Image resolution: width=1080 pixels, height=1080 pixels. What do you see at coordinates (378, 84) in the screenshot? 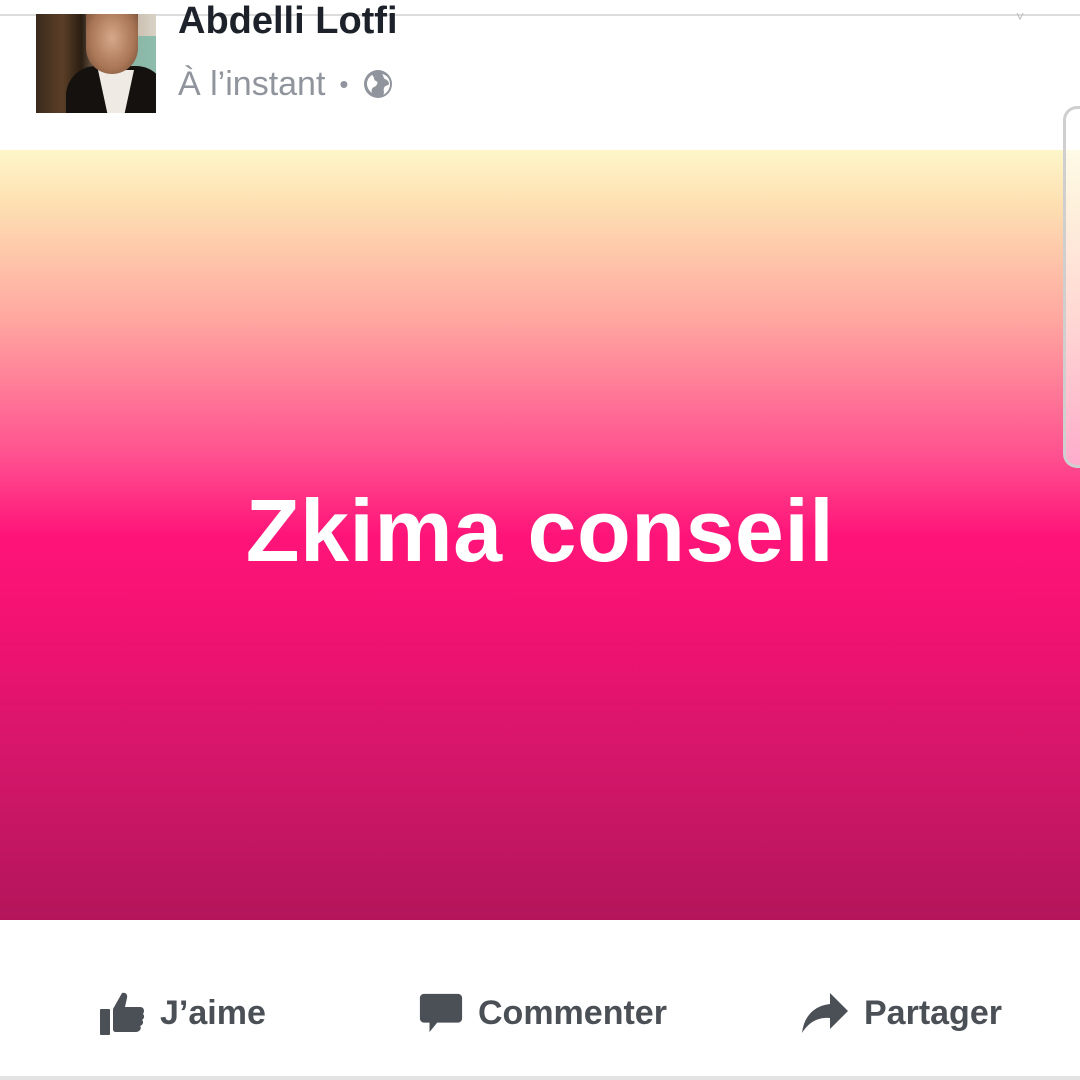
I see `globe-icon` at bounding box center [378, 84].